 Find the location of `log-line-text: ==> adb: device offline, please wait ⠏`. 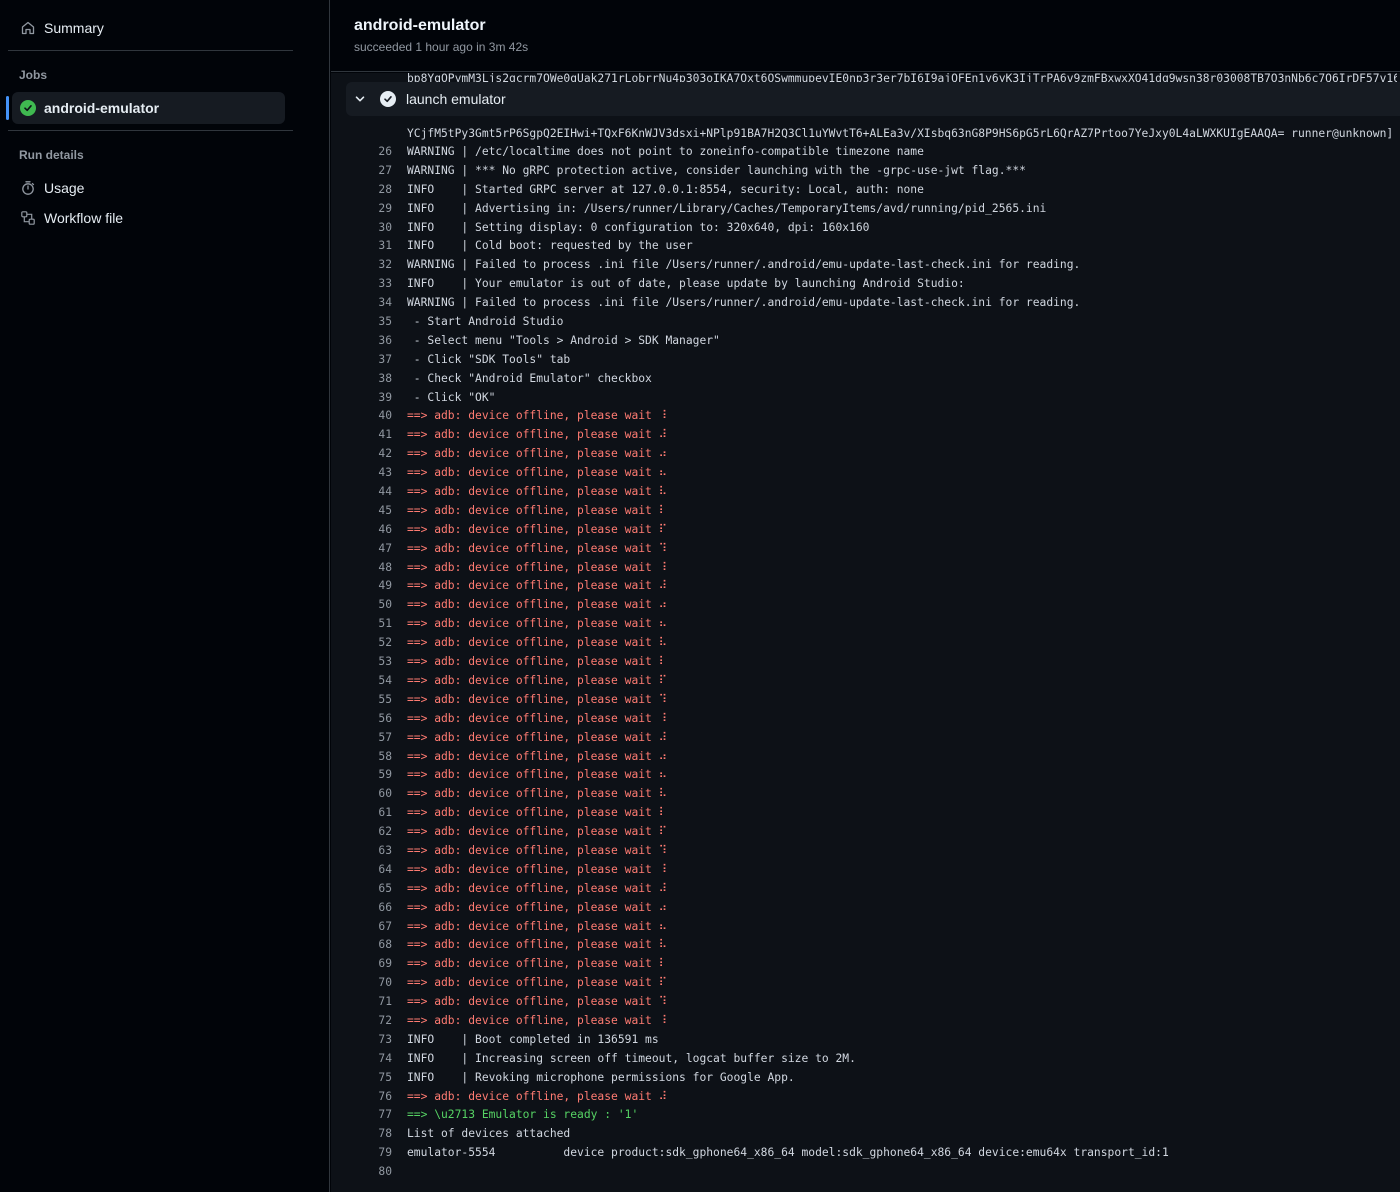

log-line-text: ==> adb: device offline, please wait ⠏ is located at coordinates (537, 529).